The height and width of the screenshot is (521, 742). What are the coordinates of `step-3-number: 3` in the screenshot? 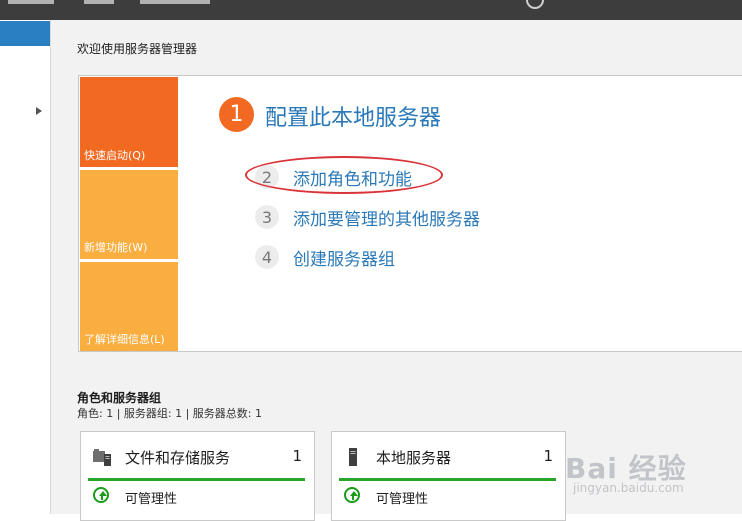 It's located at (267, 217).